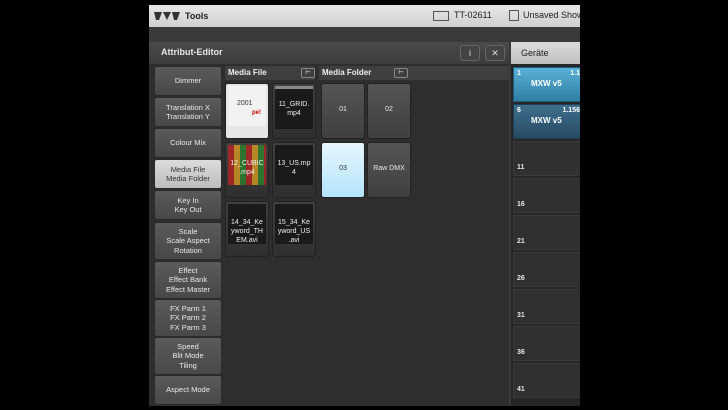 The height and width of the screenshot is (410, 728). What do you see at coordinates (546, 343) in the screenshot?
I see `device-cell: 36` at bounding box center [546, 343].